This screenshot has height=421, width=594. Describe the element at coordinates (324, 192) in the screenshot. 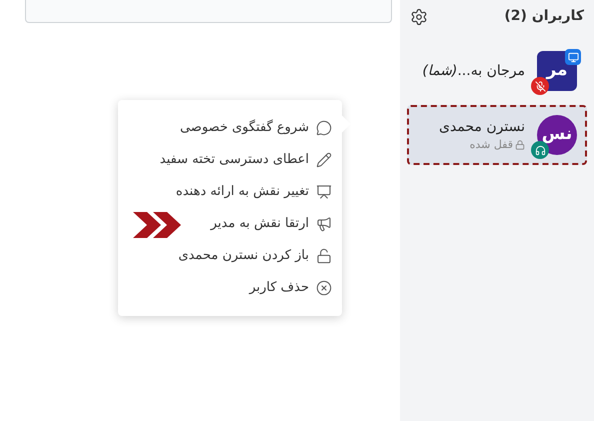

I see `presenter-icon` at that location.